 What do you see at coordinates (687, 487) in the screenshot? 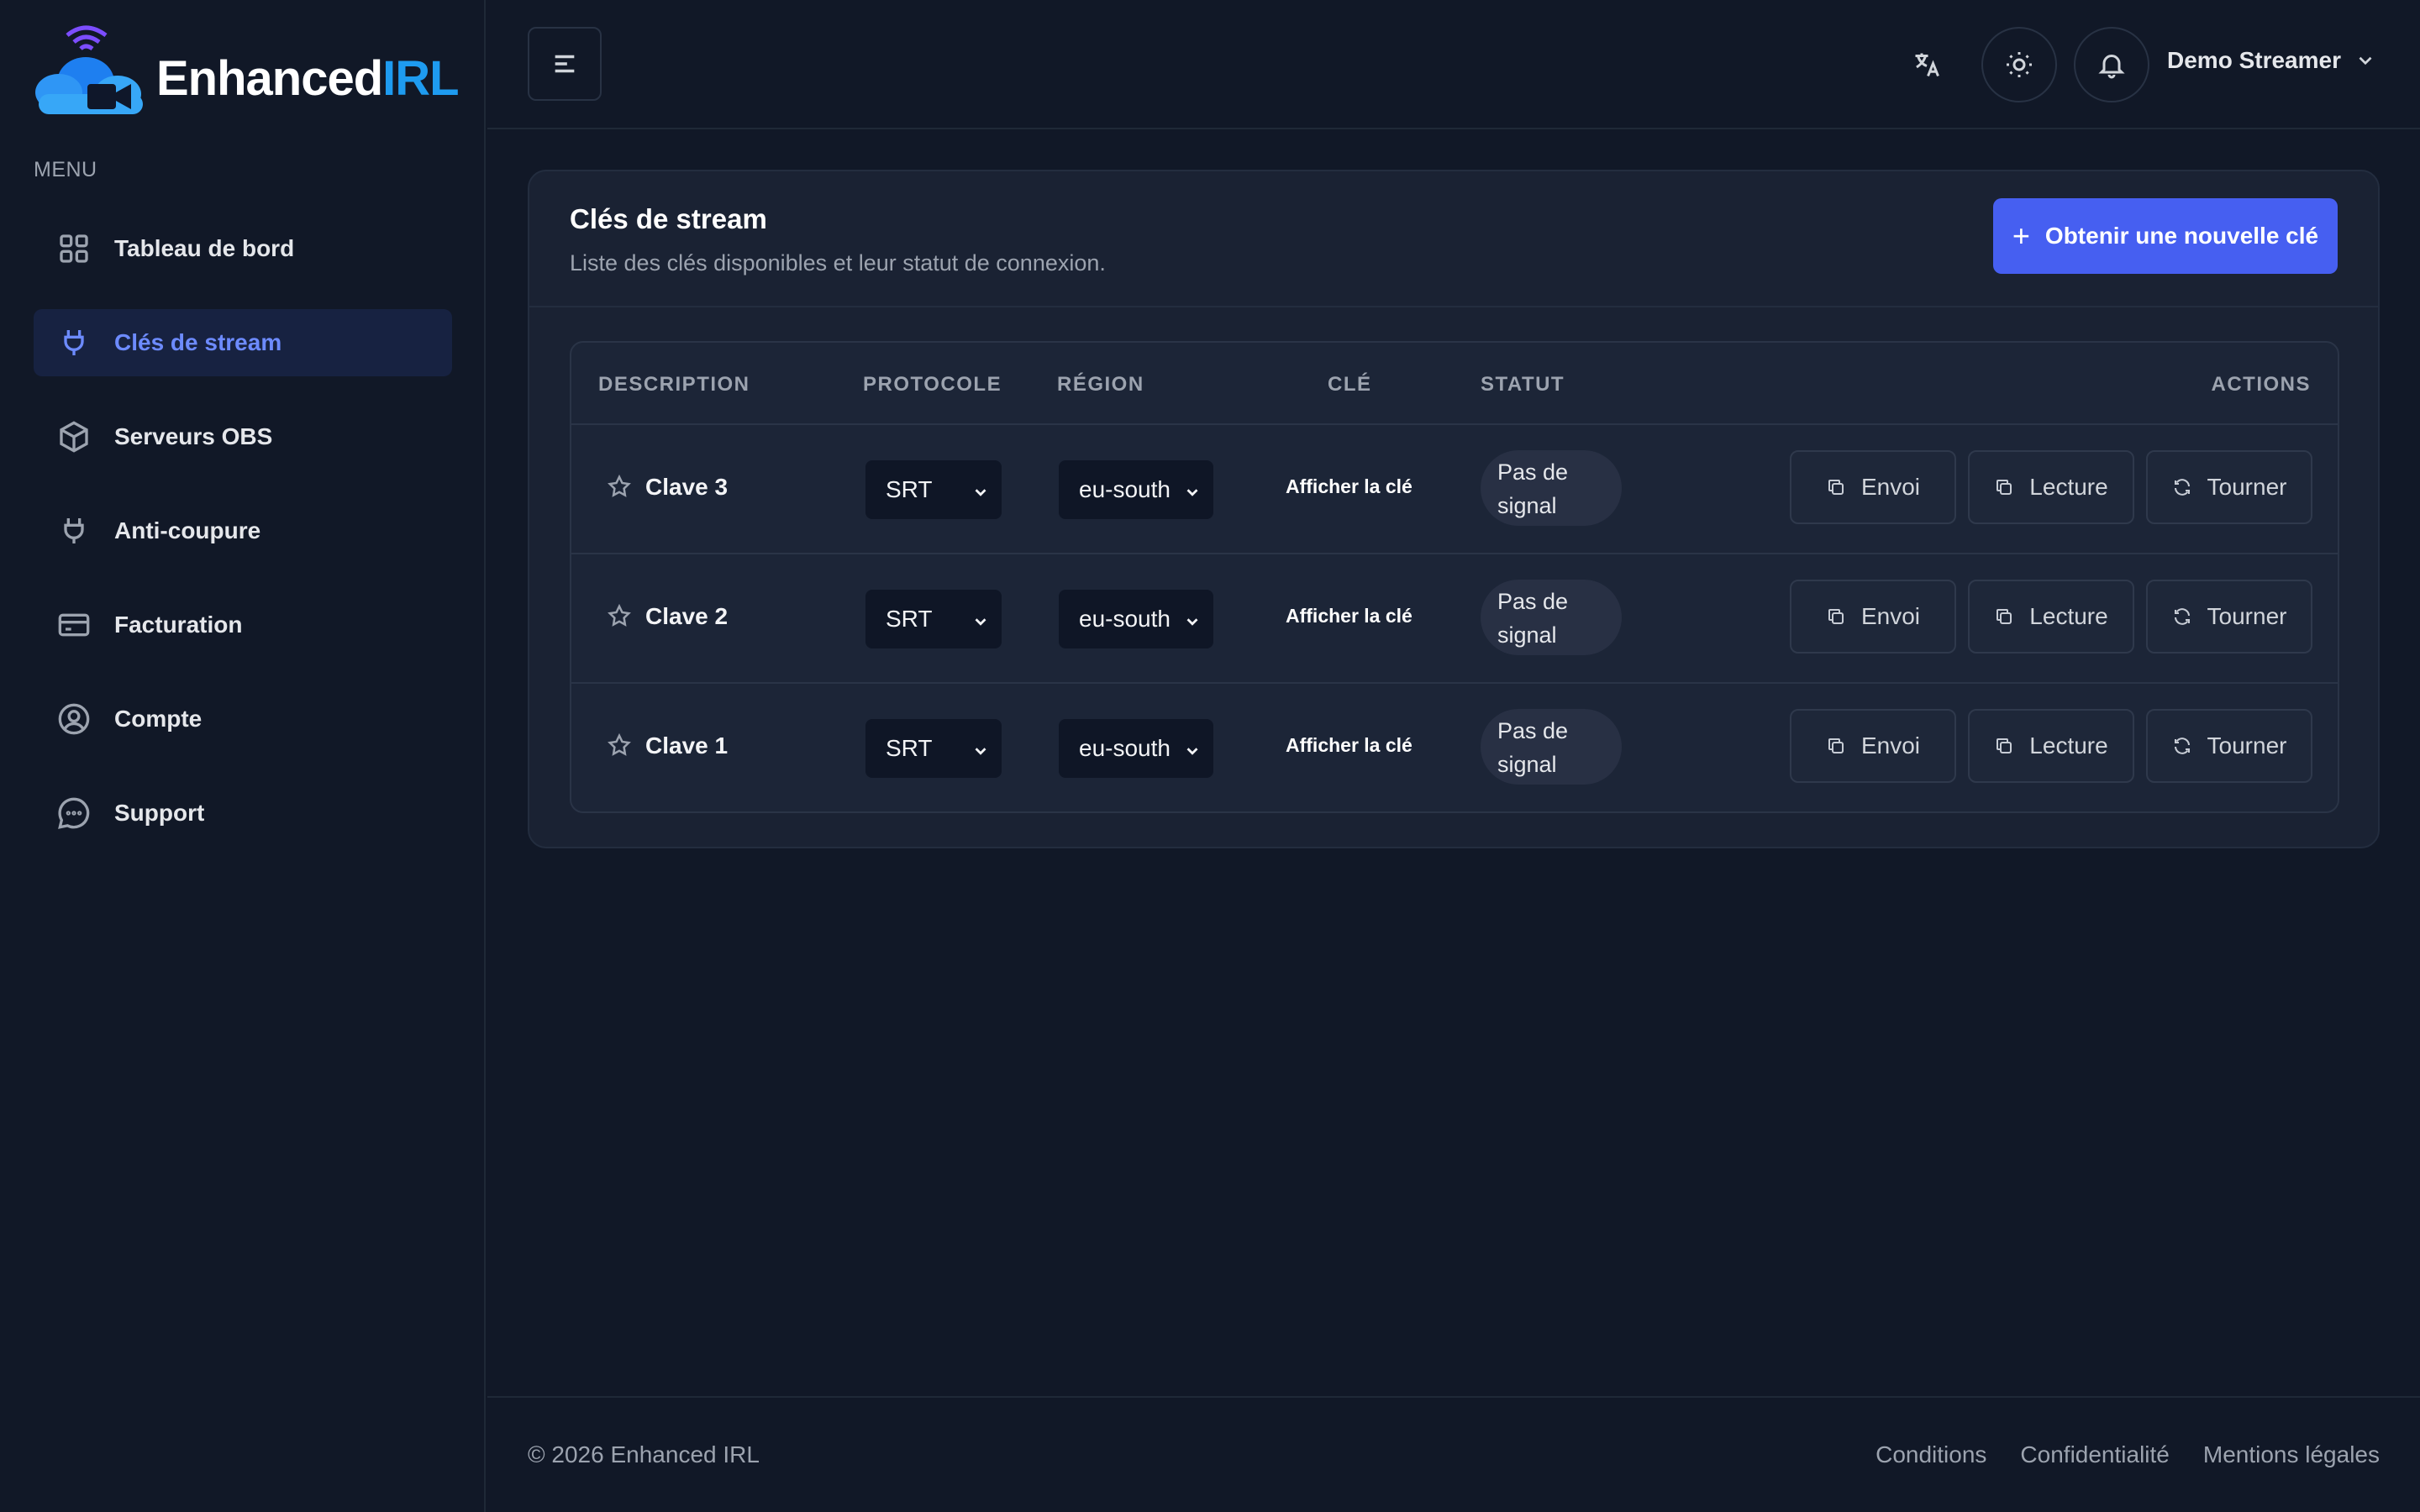
I see `key-description: Clave 3` at bounding box center [687, 487].